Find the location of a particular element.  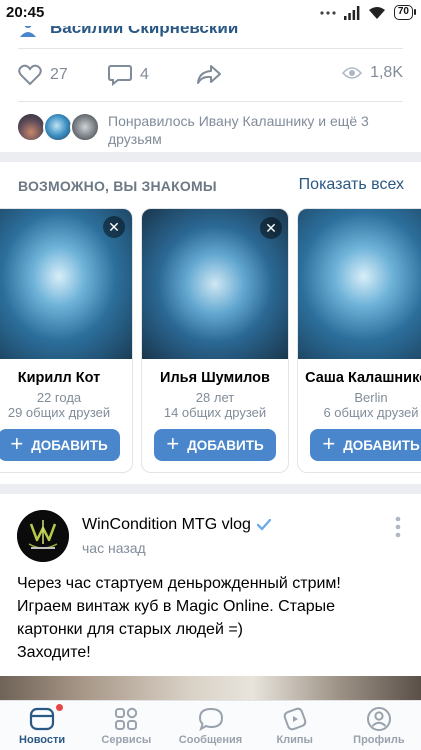

tab-messages: Сообщения is located at coordinates (210, 725).